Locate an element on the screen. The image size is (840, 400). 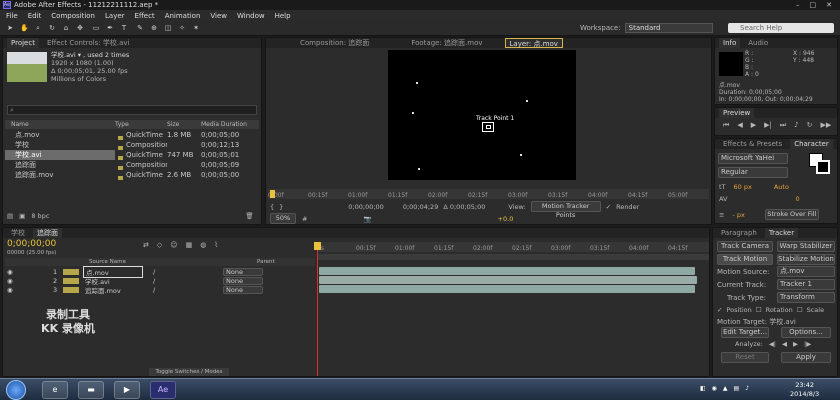
eraser-tool-icon: ◫ is located at coordinates (168, 28).